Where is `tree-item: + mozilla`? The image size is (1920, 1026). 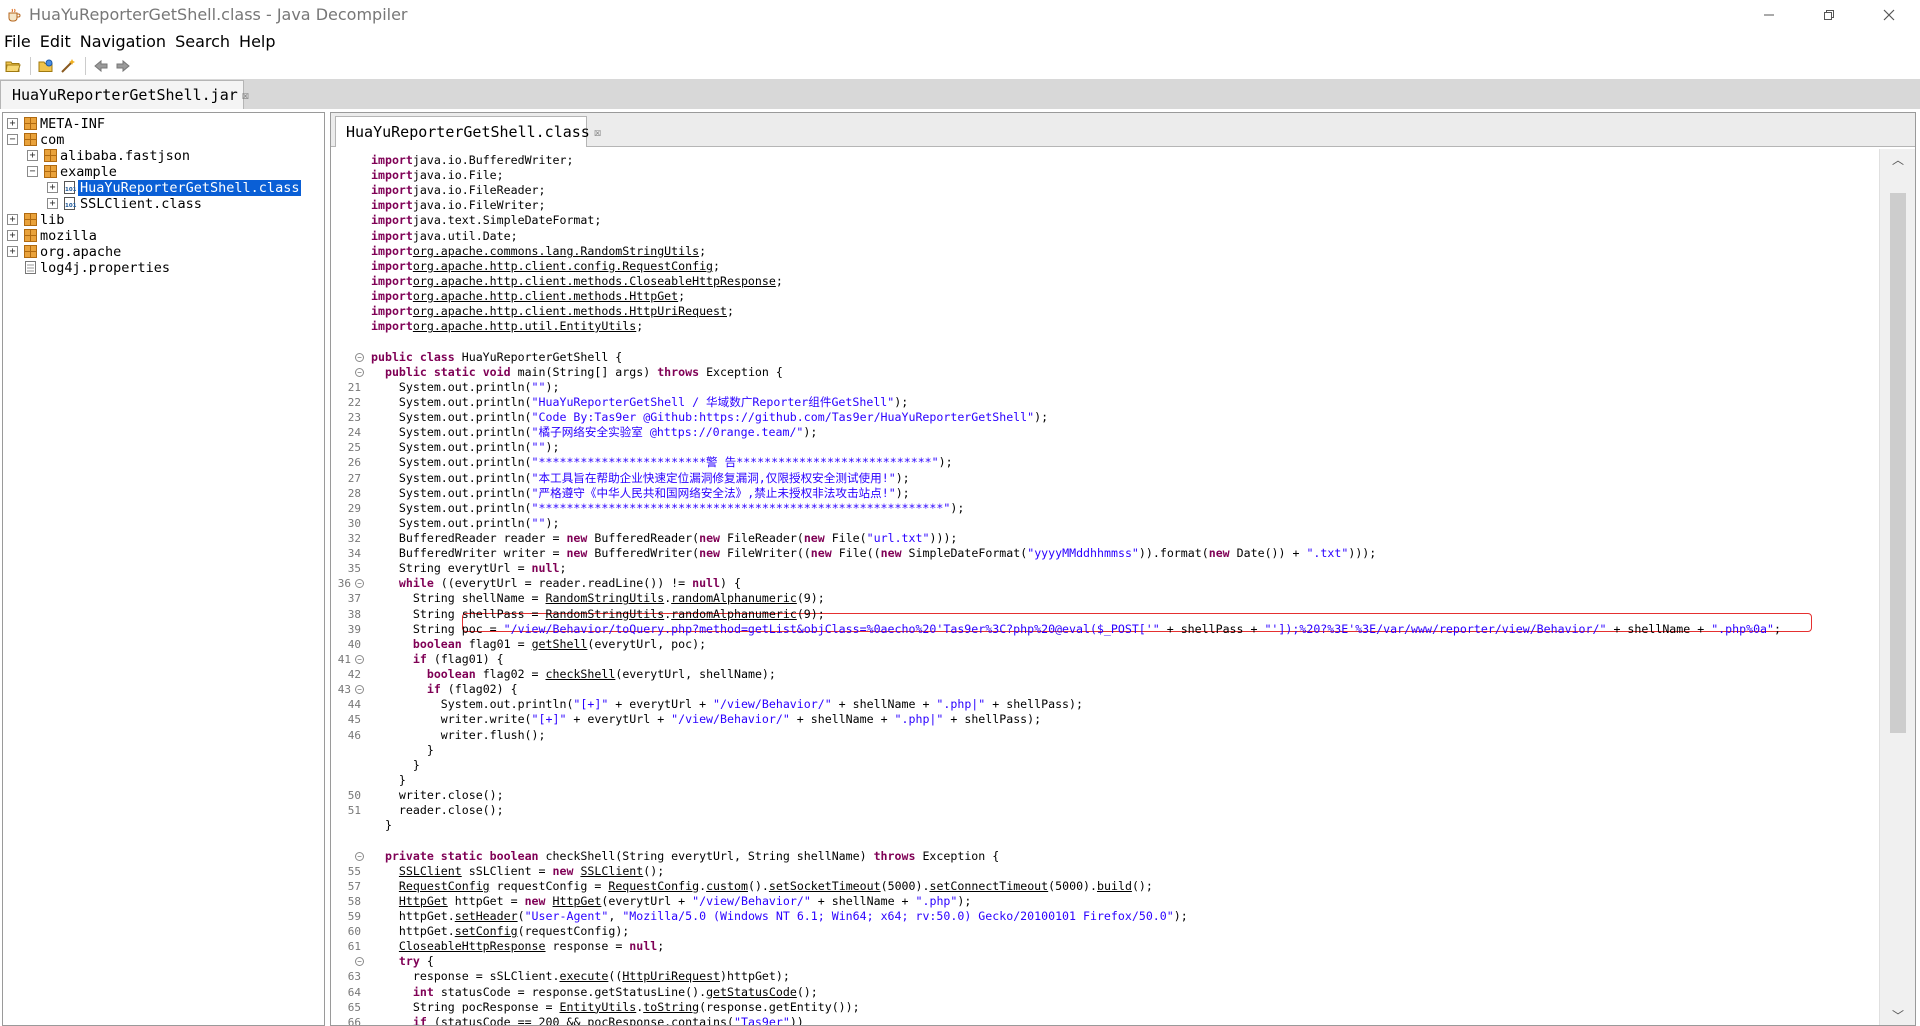
tree-item: + mozilla is located at coordinates (163, 236).